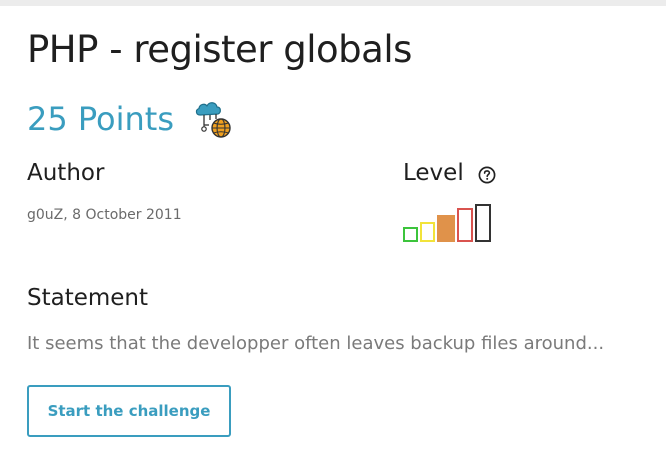  Describe the element at coordinates (88, 298) in the screenshot. I see `statement-label: Statement` at that location.